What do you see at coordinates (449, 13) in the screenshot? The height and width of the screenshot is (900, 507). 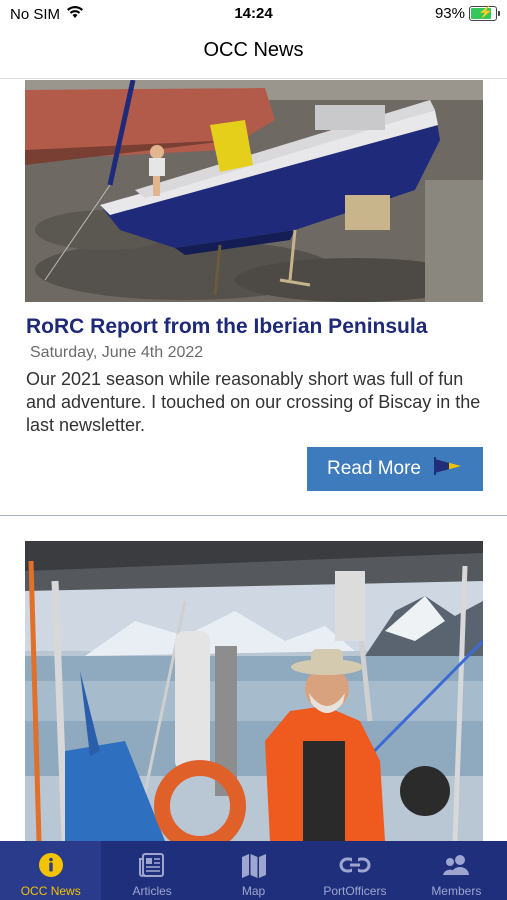 I see `battery-percent: 93%` at bounding box center [449, 13].